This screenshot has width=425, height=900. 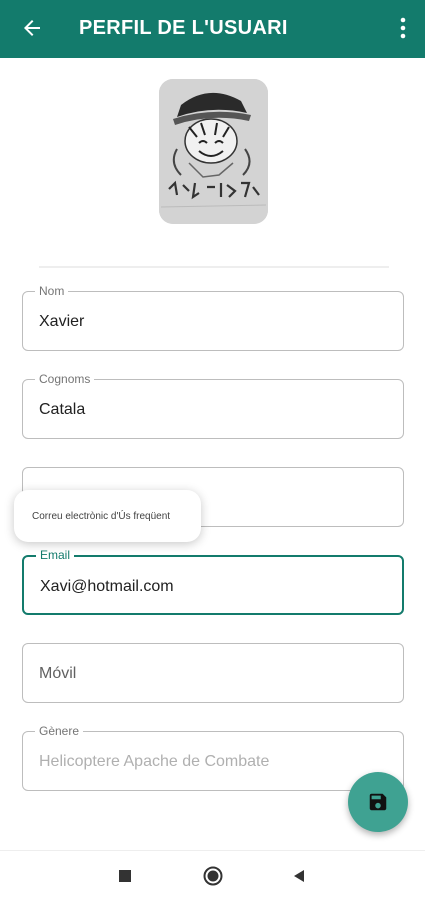 I want to click on profile-photo, so click(x=213, y=151).